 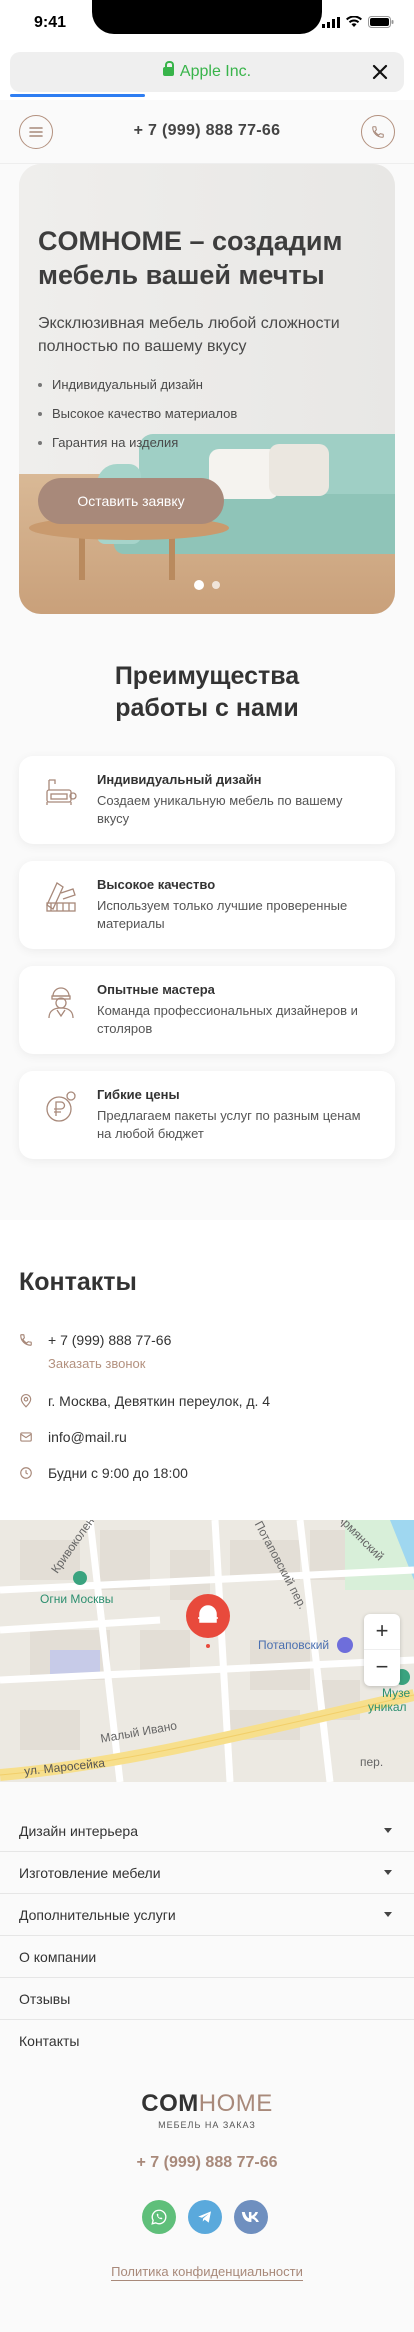 I want to click on privacy-policy-link: Политика конфиденциальности, so click(x=207, y=2272).